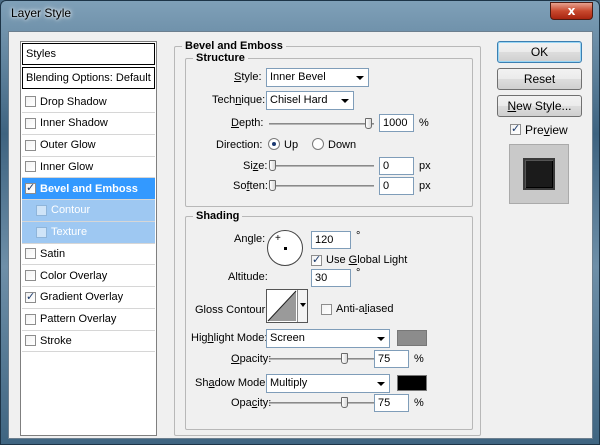  I want to click on style-preview-thumbnail, so click(539, 174).